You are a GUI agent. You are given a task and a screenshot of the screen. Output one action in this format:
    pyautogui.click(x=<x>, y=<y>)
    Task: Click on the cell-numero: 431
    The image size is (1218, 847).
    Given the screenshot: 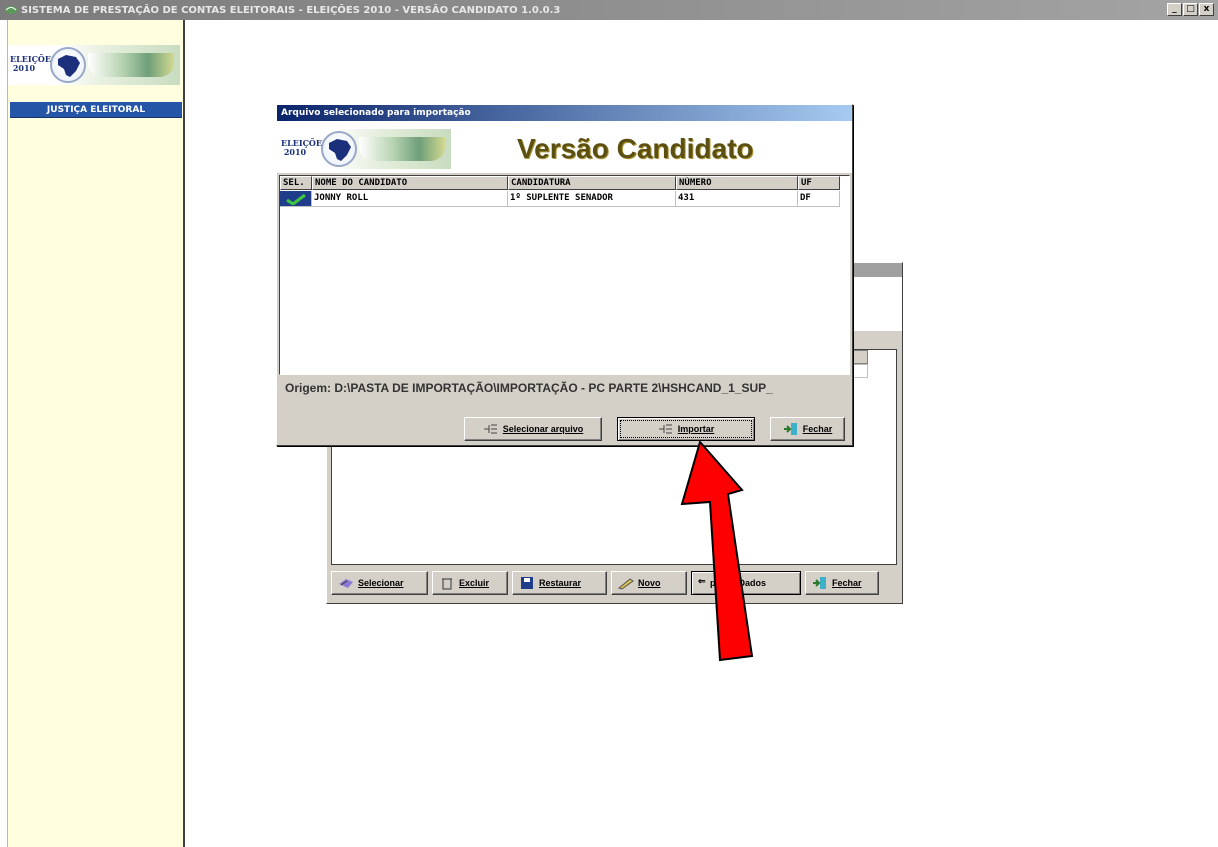 What is the action you would take?
    pyautogui.click(x=737, y=199)
    